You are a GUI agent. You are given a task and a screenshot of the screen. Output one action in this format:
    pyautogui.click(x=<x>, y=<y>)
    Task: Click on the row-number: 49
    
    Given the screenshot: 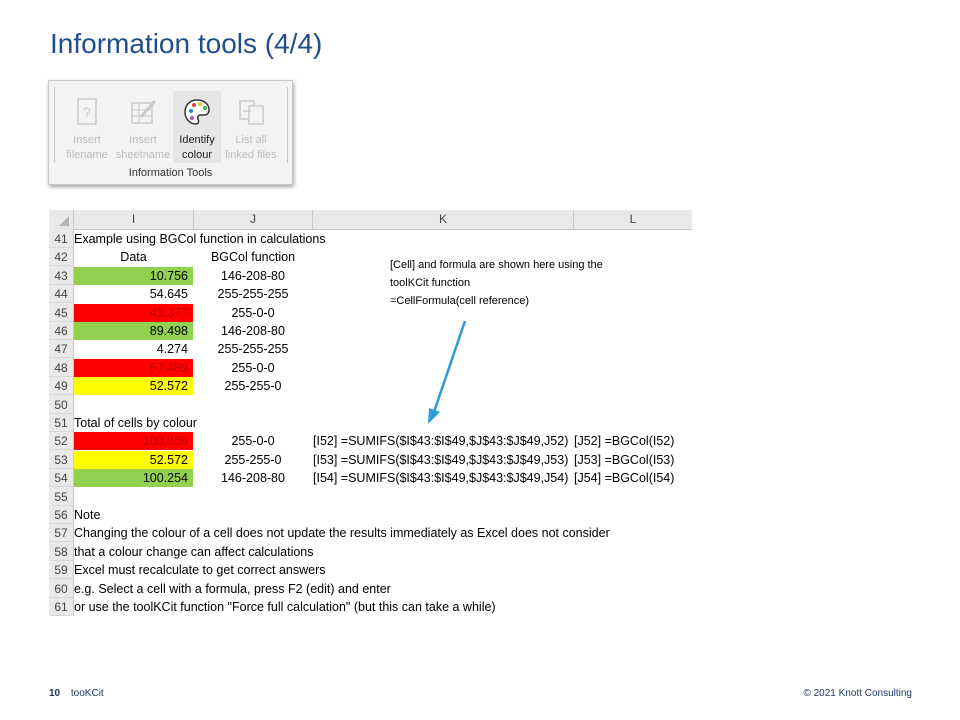 What is the action you would take?
    pyautogui.click(x=61, y=386)
    